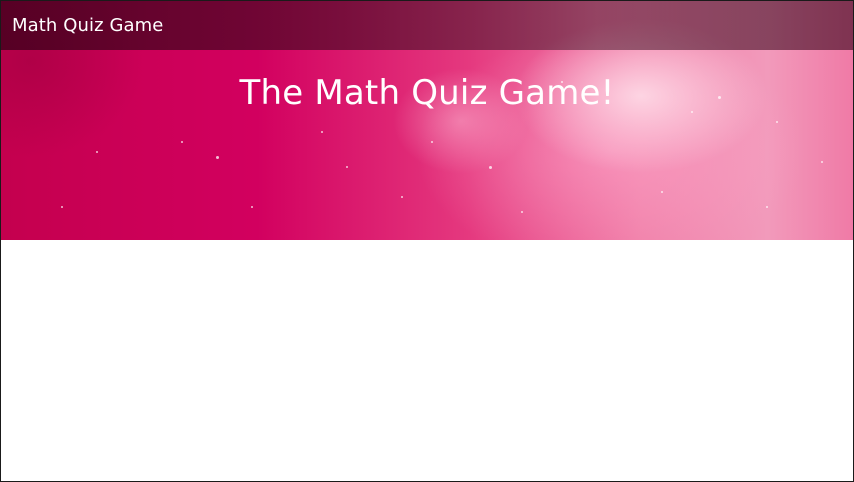  What do you see at coordinates (87, 25) in the screenshot?
I see `brand-link: Math Quiz Game` at bounding box center [87, 25].